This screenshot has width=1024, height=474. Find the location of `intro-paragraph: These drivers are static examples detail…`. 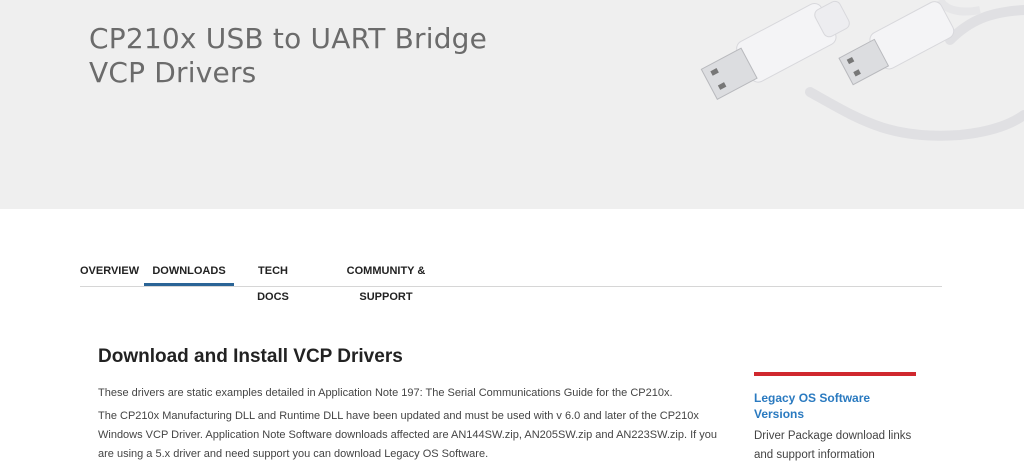

intro-paragraph: These drivers are static examples detail… is located at coordinates (385, 393).